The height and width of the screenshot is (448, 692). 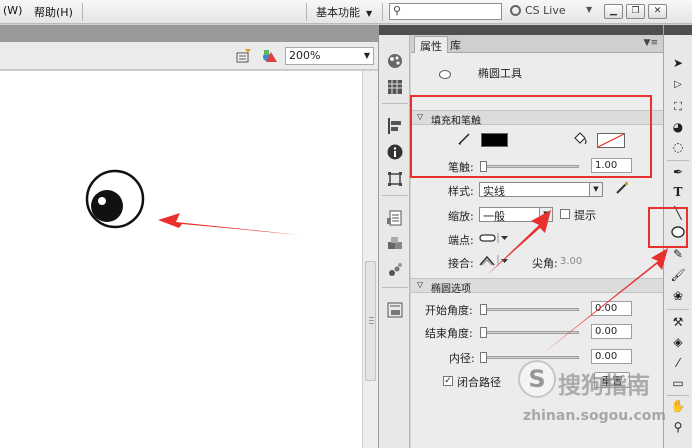 What do you see at coordinates (635, 11) in the screenshot?
I see `restore-button: ❐` at bounding box center [635, 11].